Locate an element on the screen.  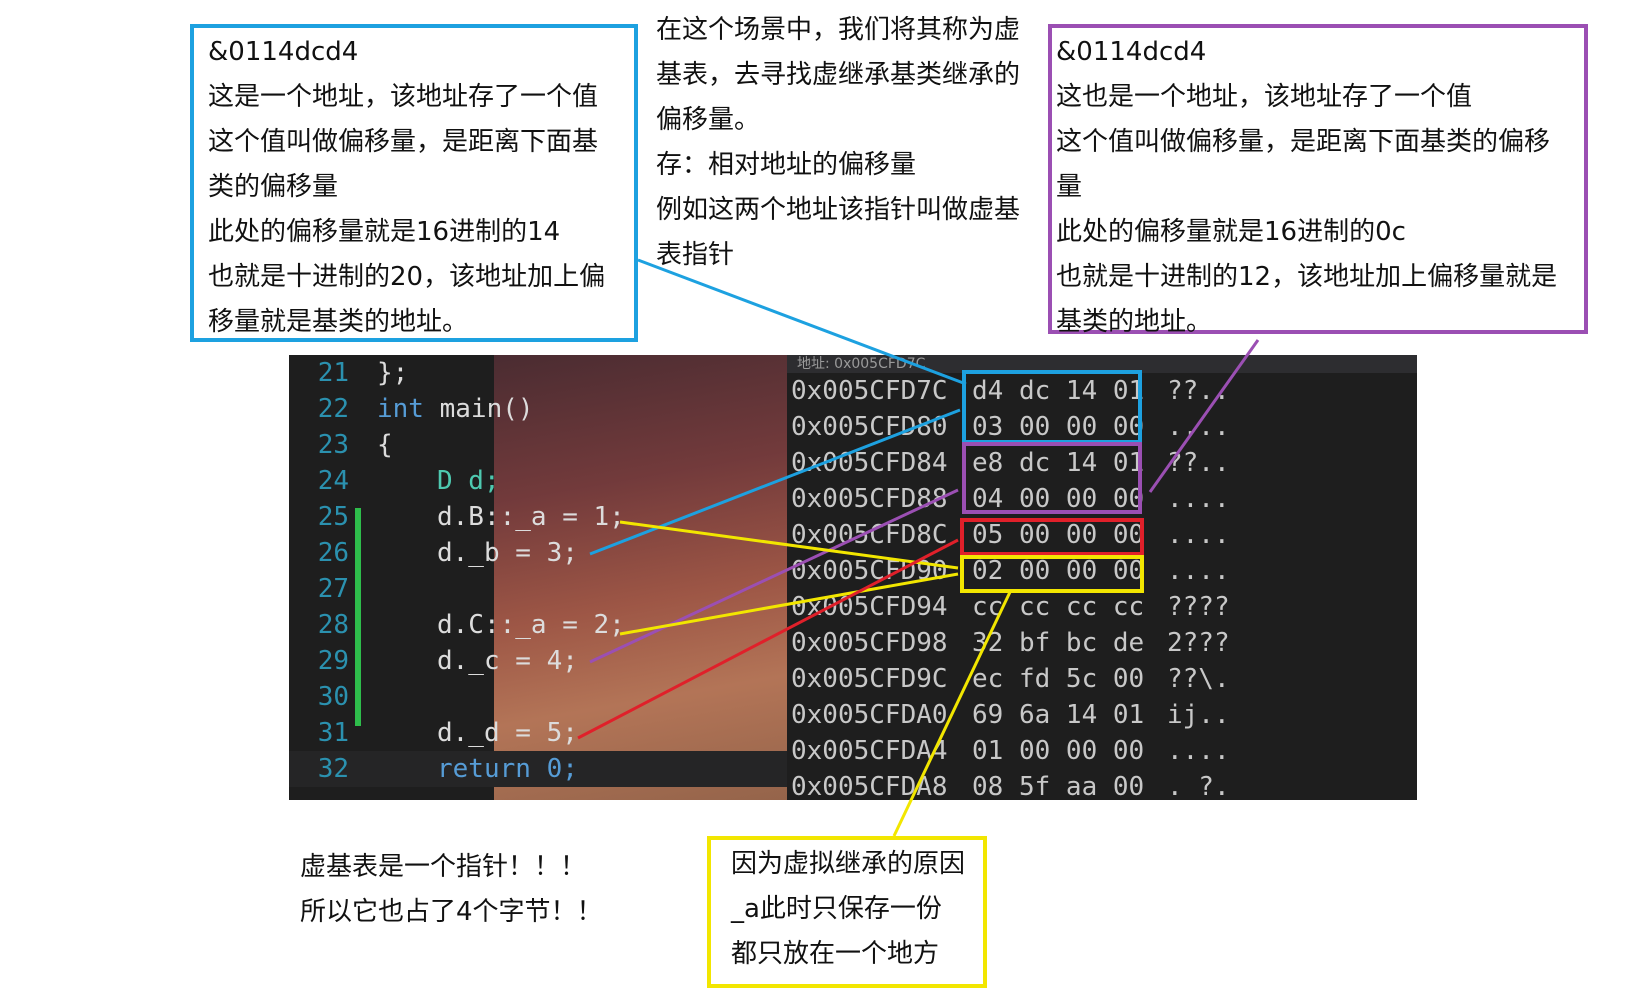
memory-row: 0x005CFD9C ec fd 5c 00 ??\. is located at coordinates (1102, 679).